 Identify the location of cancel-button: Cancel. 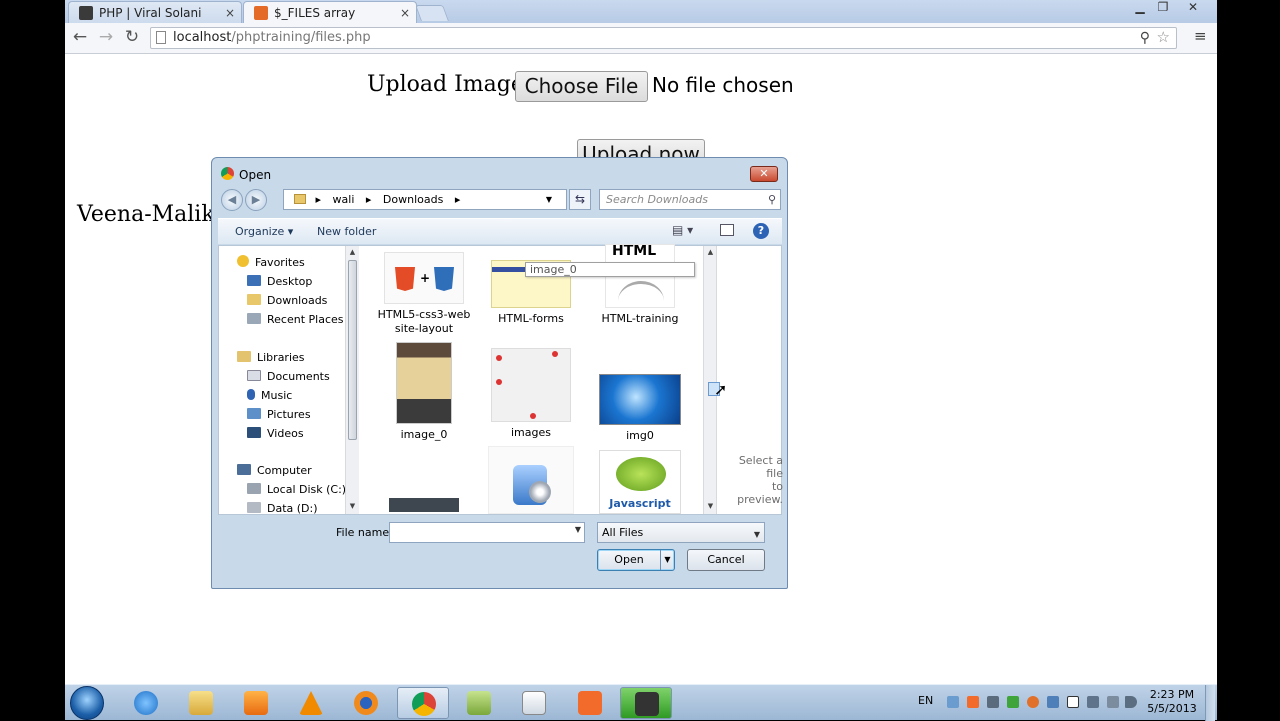
(726, 560).